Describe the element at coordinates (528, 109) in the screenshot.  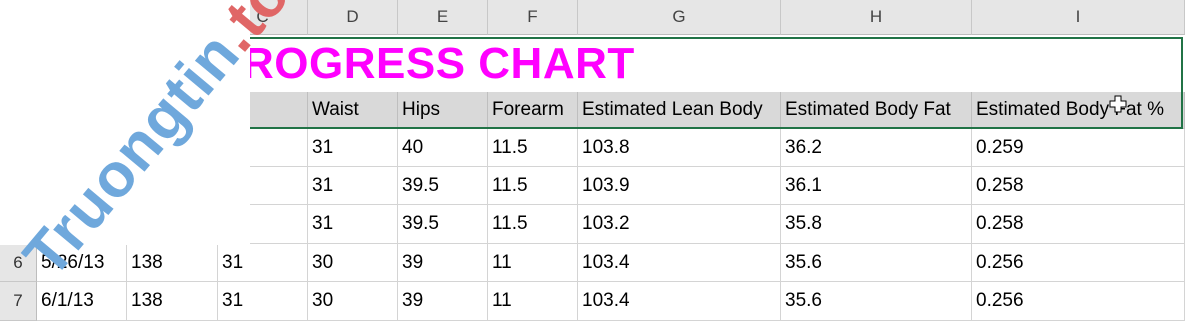
I see `header-label: Forearm` at that location.